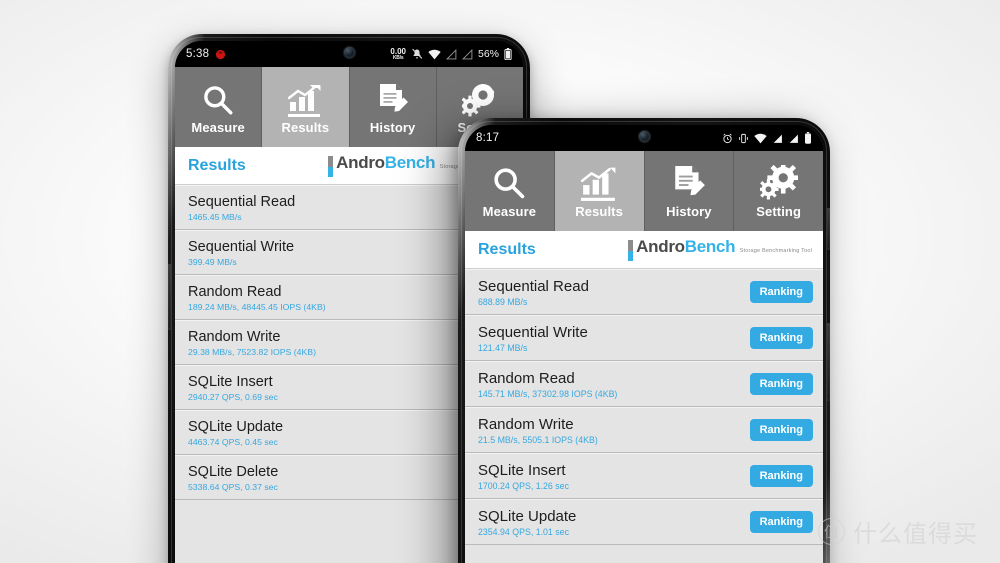 This screenshot has width=1000, height=563. What do you see at coordinates (252, 351) in the screenshot?
I see `result-value: 29.38 MB/s, 7523.82 IOPS (4KB)` at bounding box center [252, 351].